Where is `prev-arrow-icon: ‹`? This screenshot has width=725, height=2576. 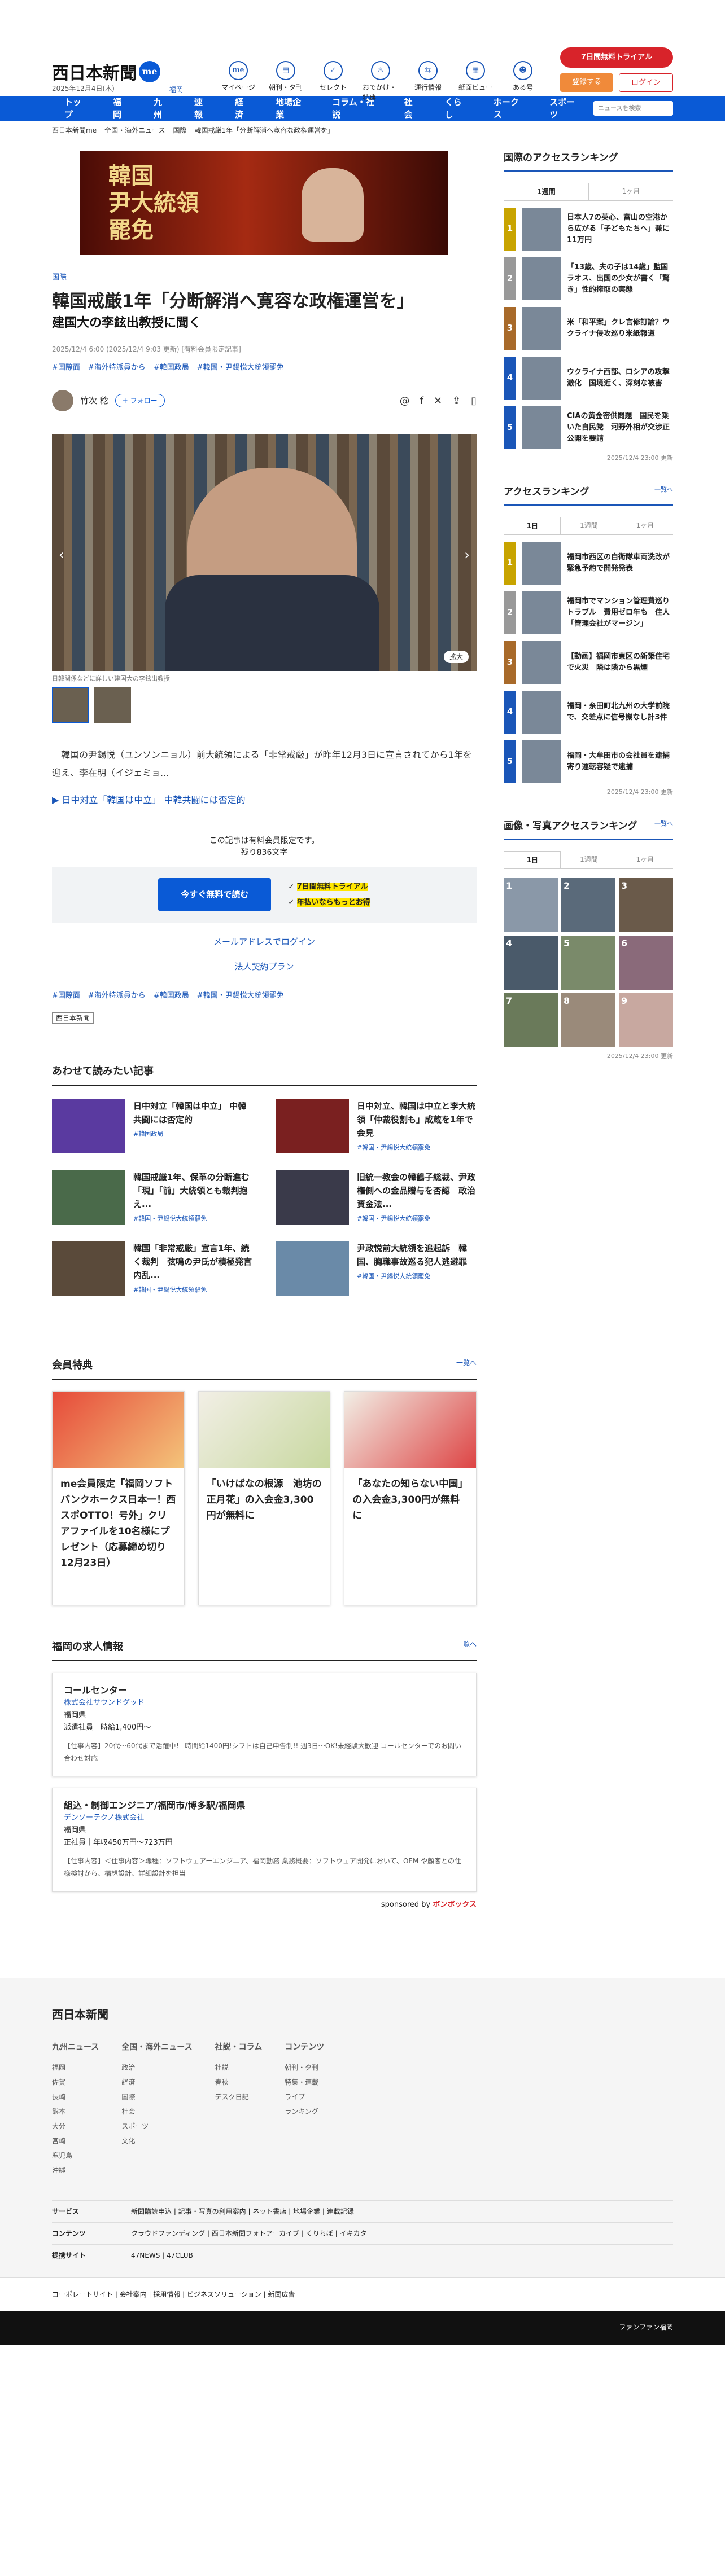
prev-arrow-icon: ‹ is located at coordinates (61, 555).